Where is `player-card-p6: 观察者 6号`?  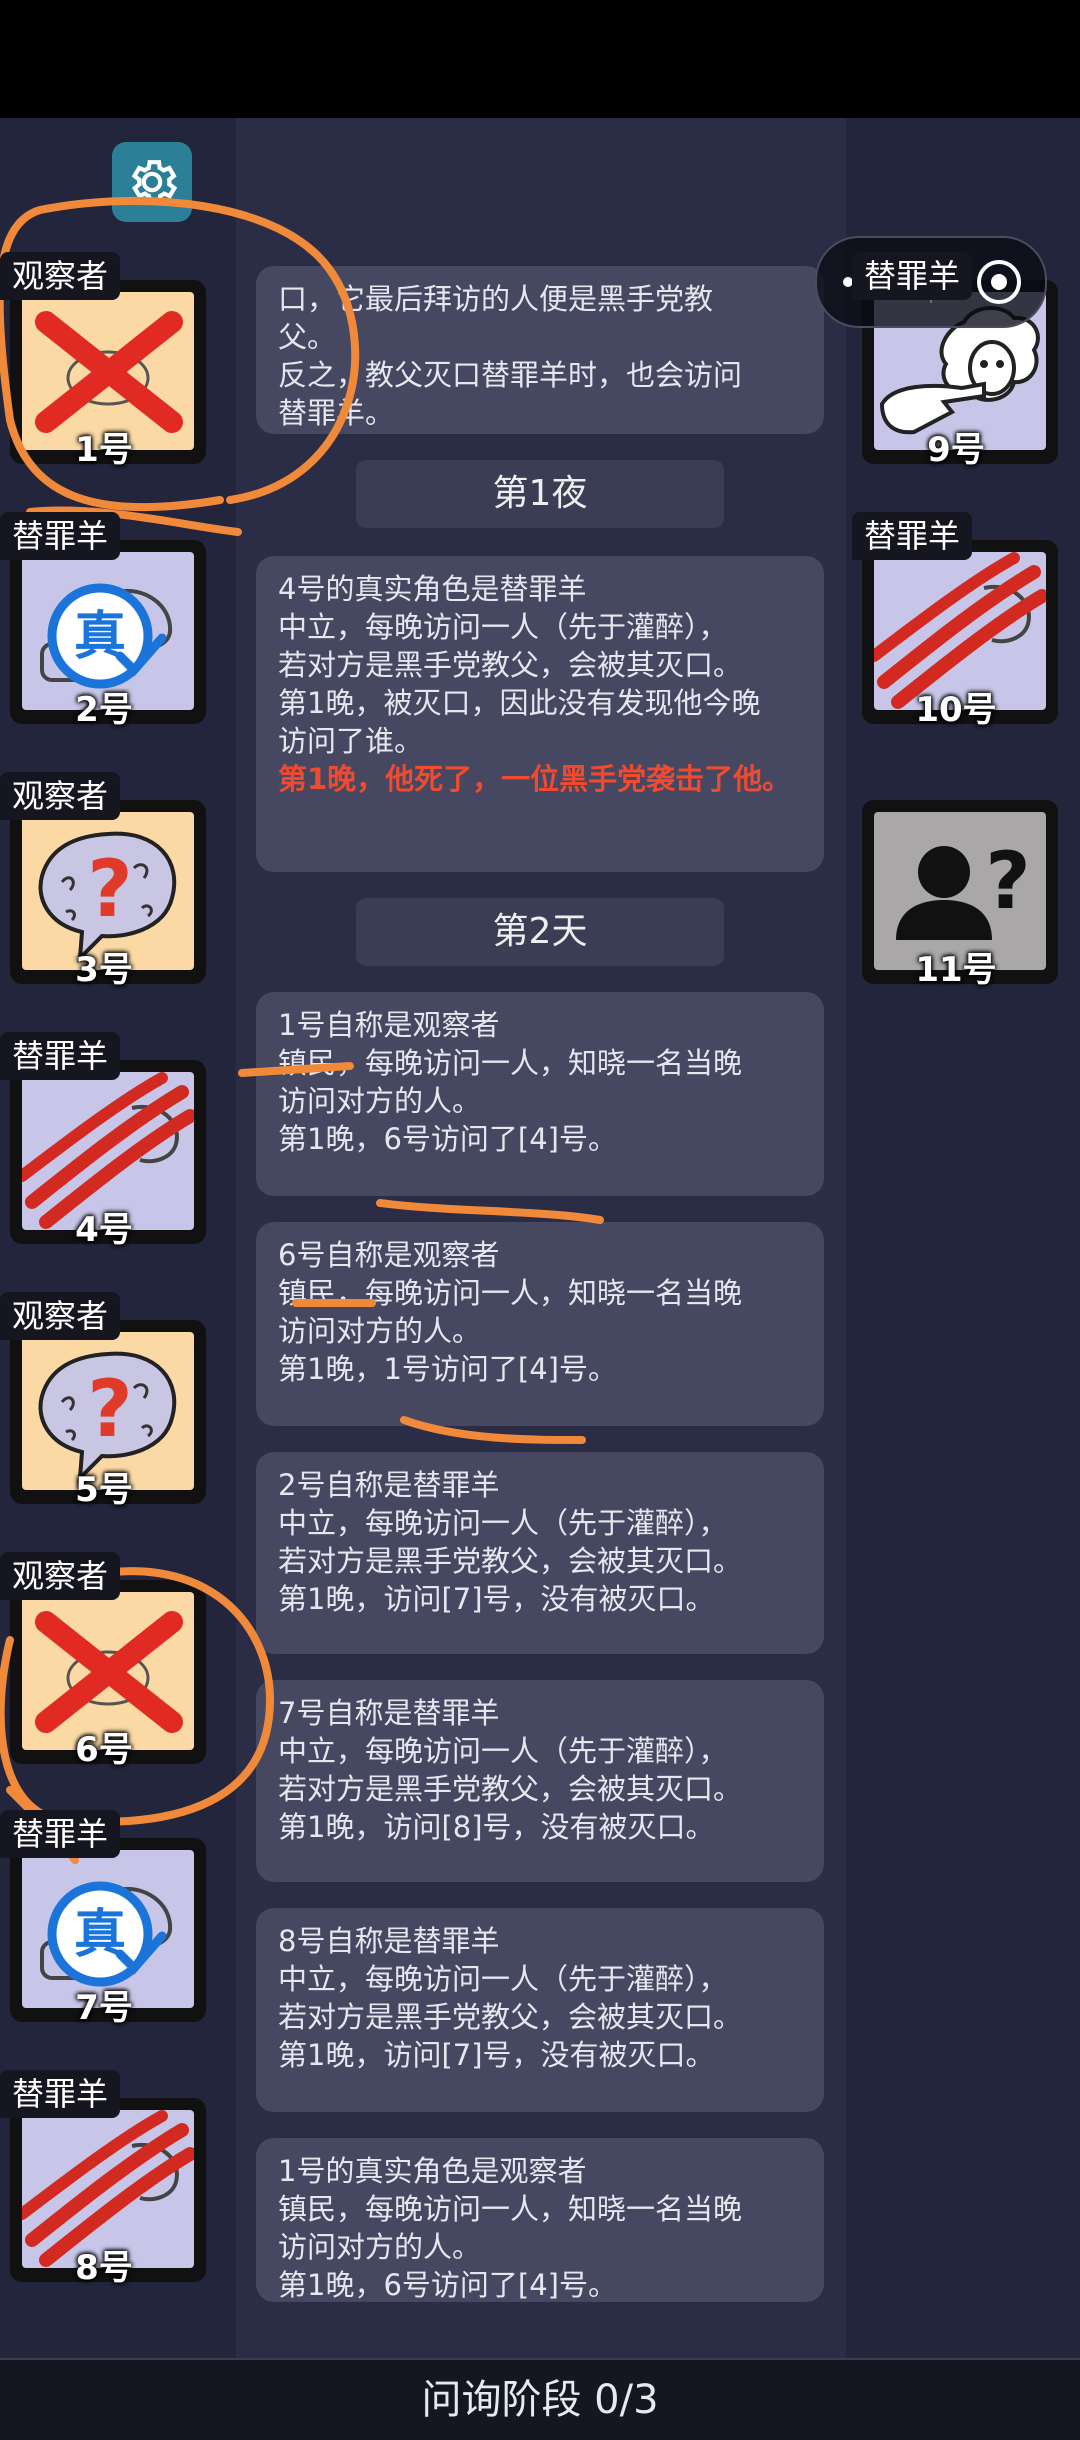
player-card-p6: 观察者 6号 is located at coordinates (104, 1661).